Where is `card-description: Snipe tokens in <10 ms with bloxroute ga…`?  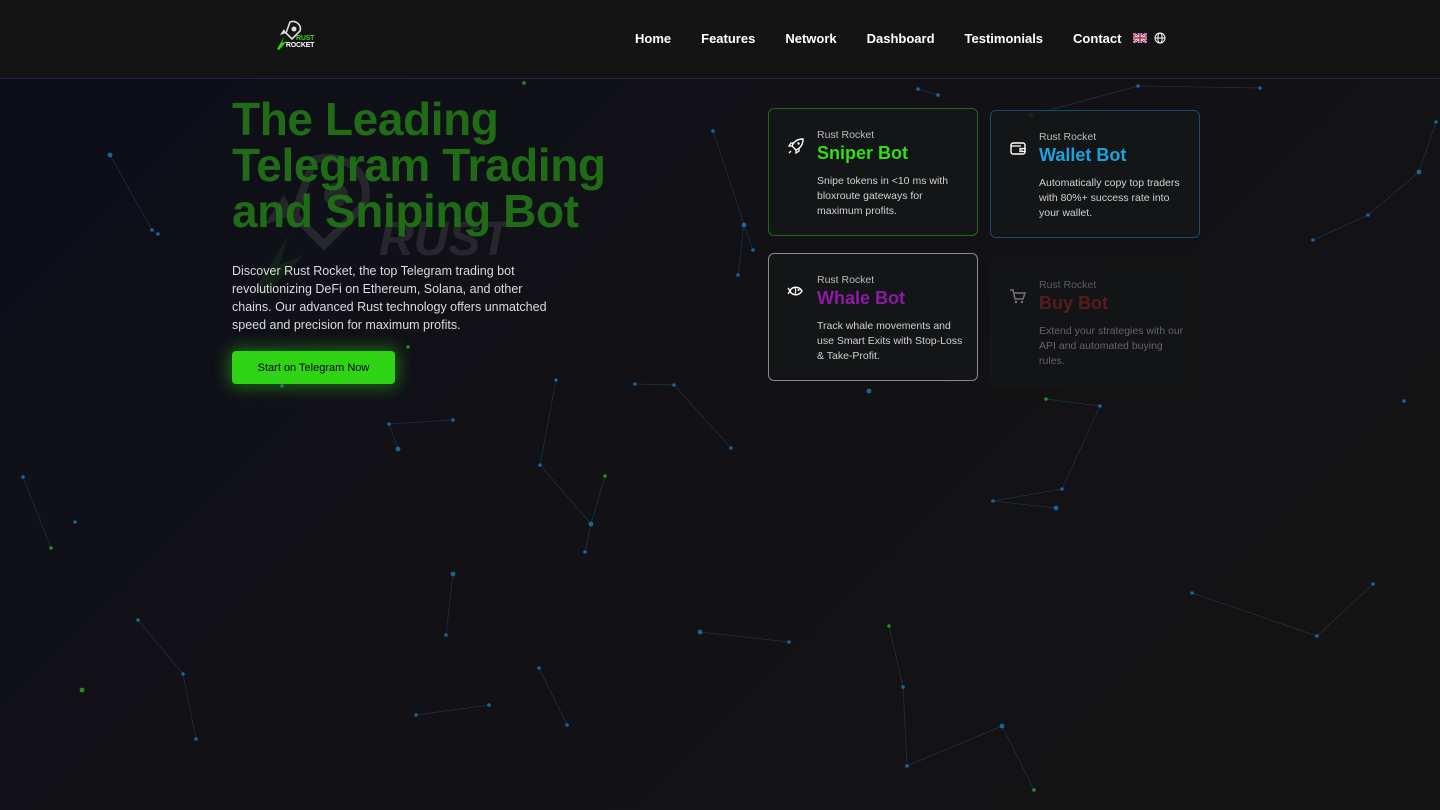 card-description: Snipe tokens in <10 ms with bloxroute ga… is located at coordinates (883, 196).